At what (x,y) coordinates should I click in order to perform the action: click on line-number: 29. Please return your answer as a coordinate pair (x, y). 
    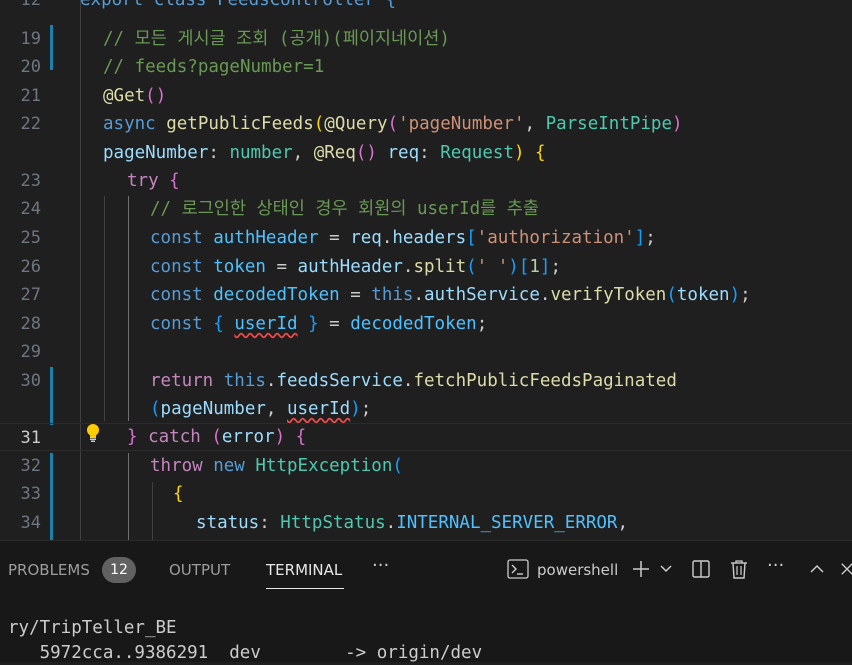
    Looking at the image, I should click on (30, 352).